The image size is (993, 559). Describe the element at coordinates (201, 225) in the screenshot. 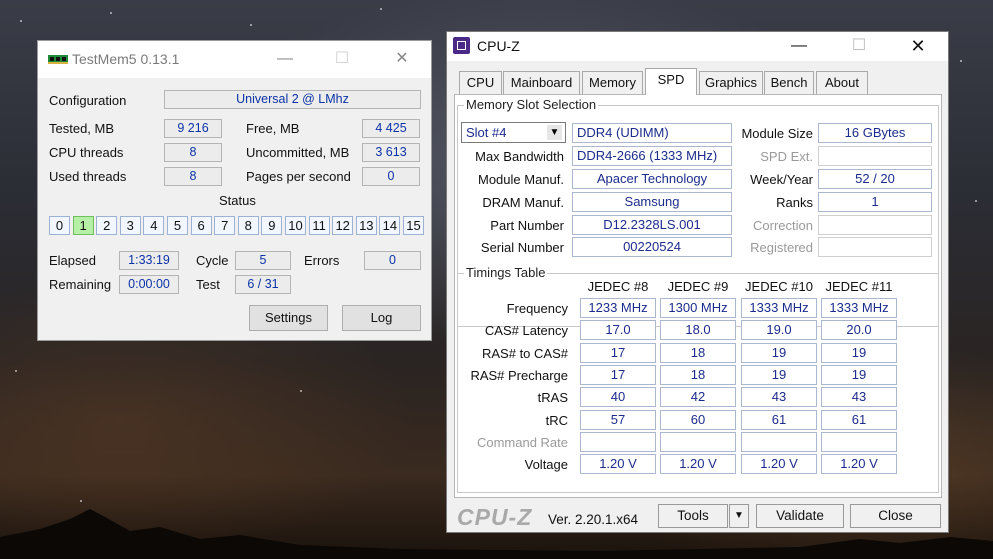

I see `status-thread-6: 6` at that location.